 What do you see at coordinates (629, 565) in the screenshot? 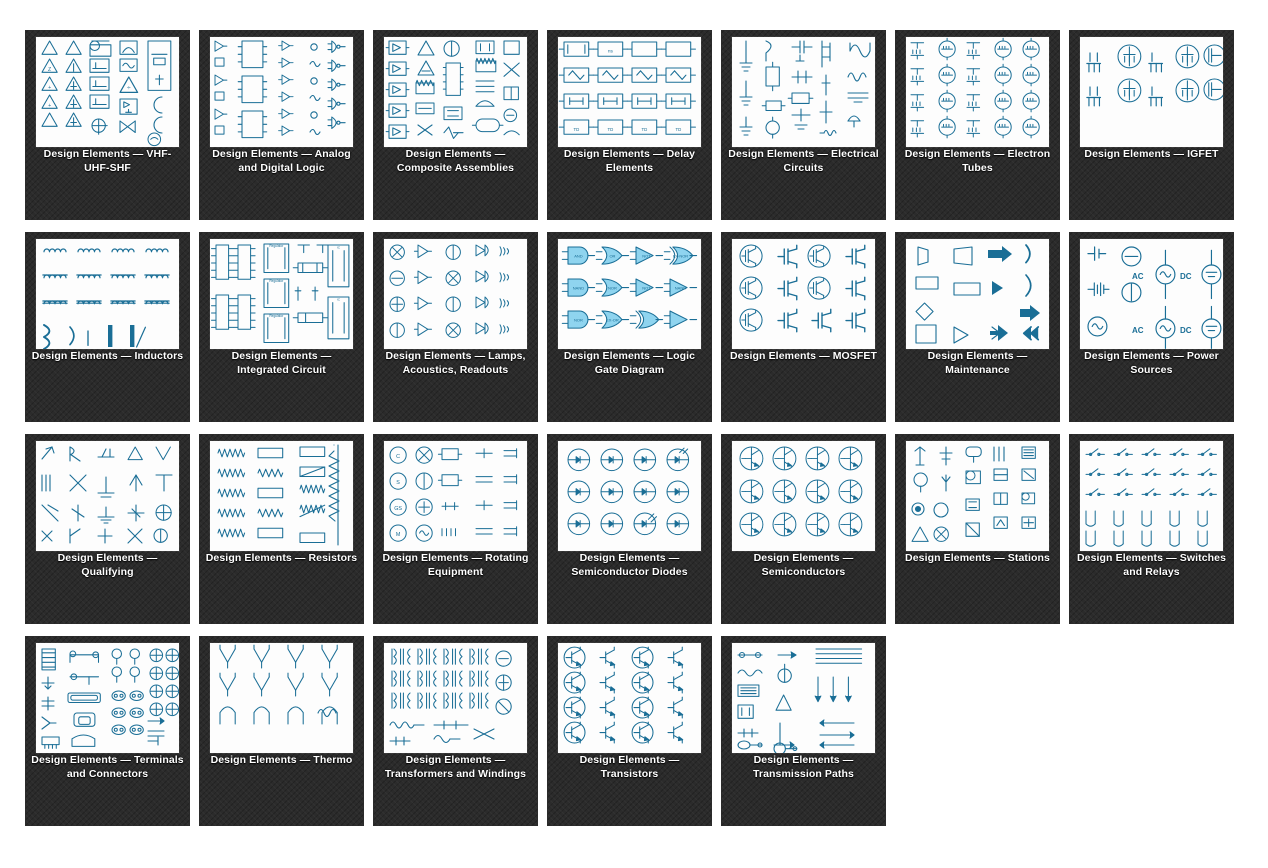
I see `card-label: Design Elements — Semiconductor Diodes` at bounding box center [629, 565].